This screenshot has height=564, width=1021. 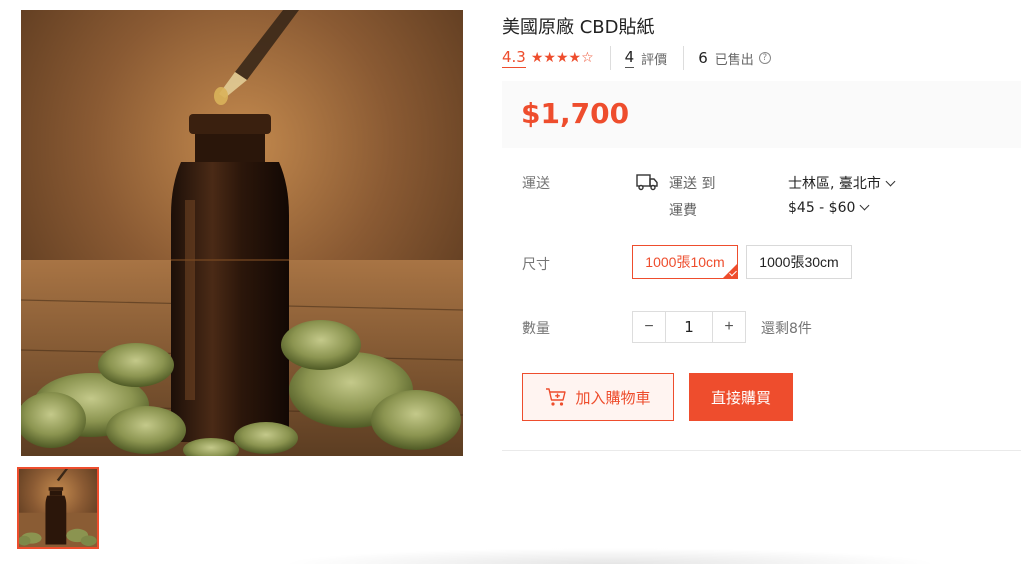 I want to click on star-rating-icon: ★★★★☆, so click(x=562, y=58).